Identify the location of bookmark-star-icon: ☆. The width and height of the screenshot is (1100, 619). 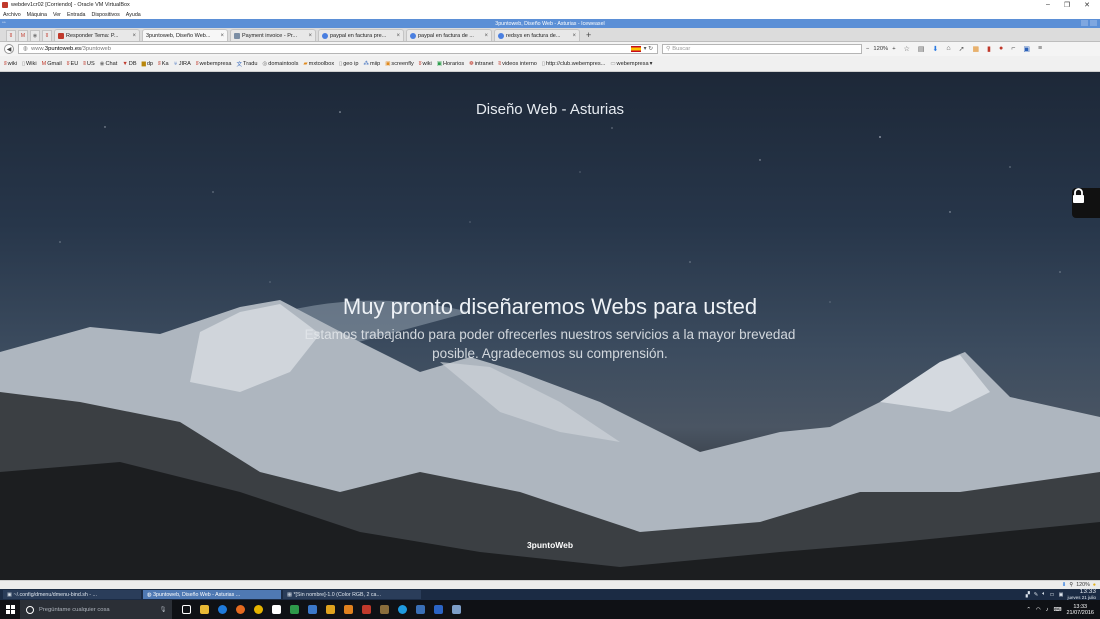
(907, 49).